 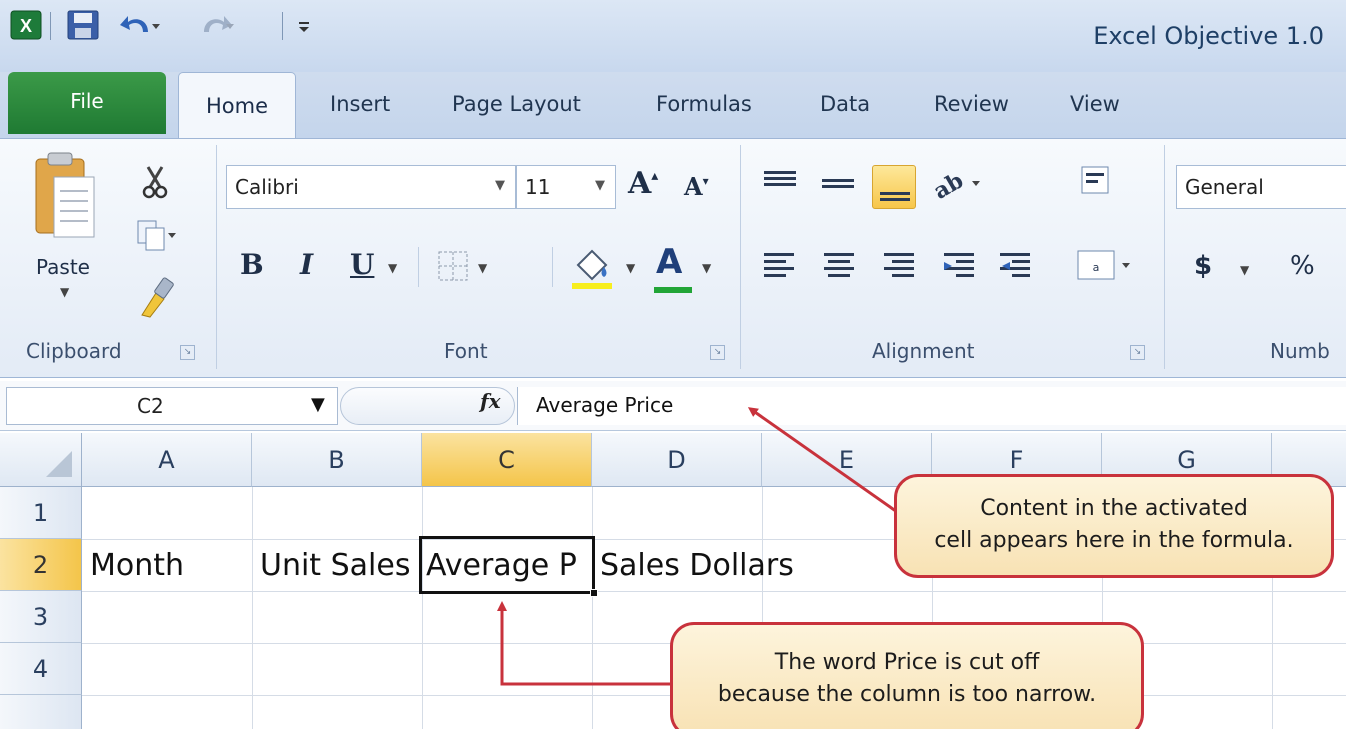 I want to click on fill-handle, so click(x=594, y=593).